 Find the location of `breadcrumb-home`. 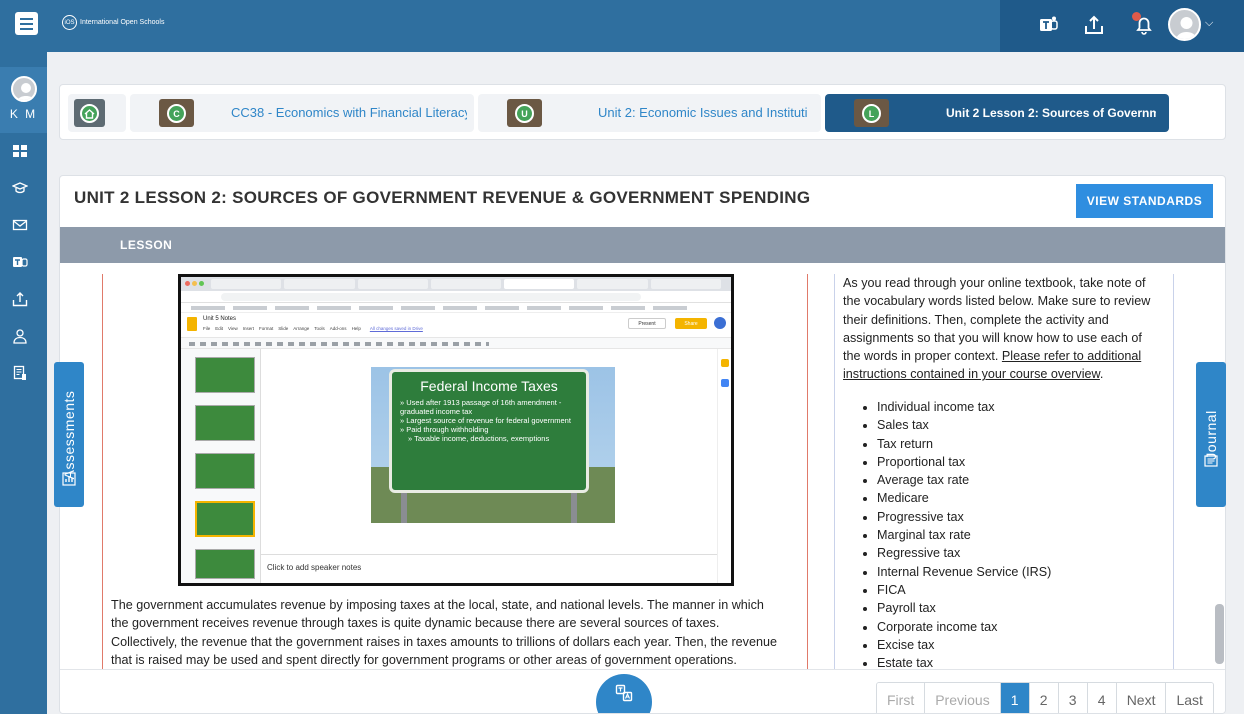

breadcrumb-home is located at coordinates (97, 113).